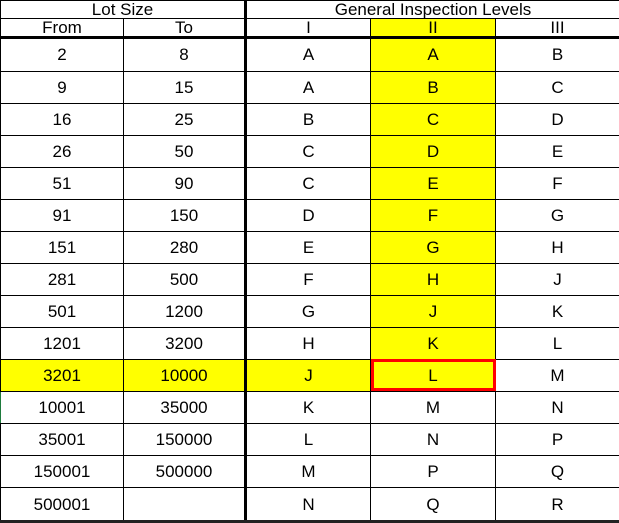 Image resolution: width=619 pixels, height=523 pixels. Describe the element at coordinates (62, 407) in the screenshot. I see `cell-lot-size-from: 10001` at that location.